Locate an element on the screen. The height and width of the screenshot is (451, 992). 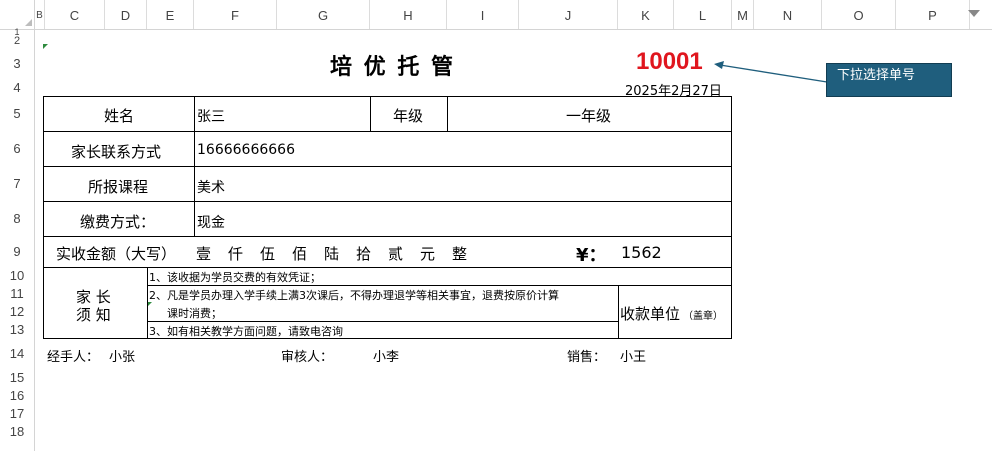
row-header-14: 14 is located at coordinates (17, 354).